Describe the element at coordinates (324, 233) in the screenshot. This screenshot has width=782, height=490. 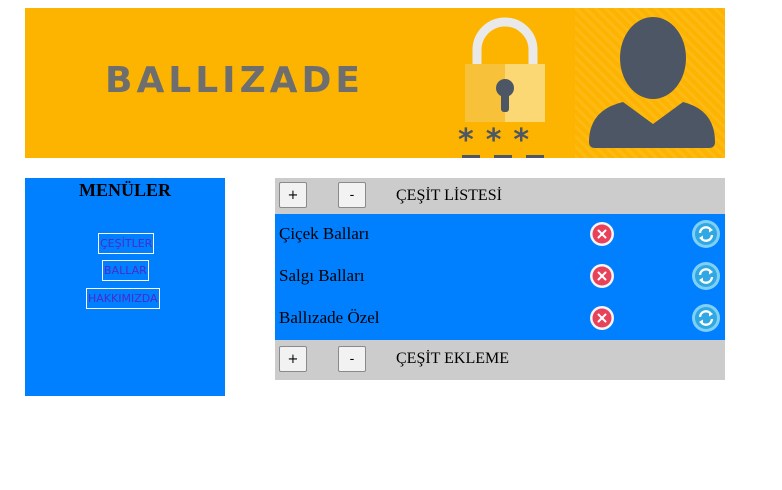
I see `list-item-name: Çiçek Balları` at that location.